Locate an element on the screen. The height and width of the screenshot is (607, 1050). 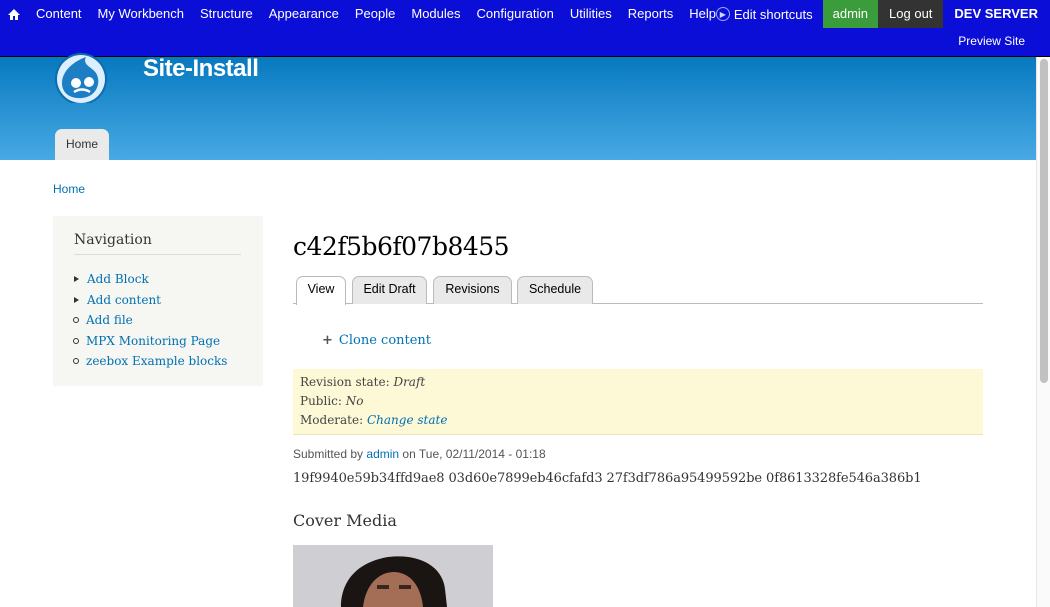
page-scrollbar is located at coordinates (1043, 332).